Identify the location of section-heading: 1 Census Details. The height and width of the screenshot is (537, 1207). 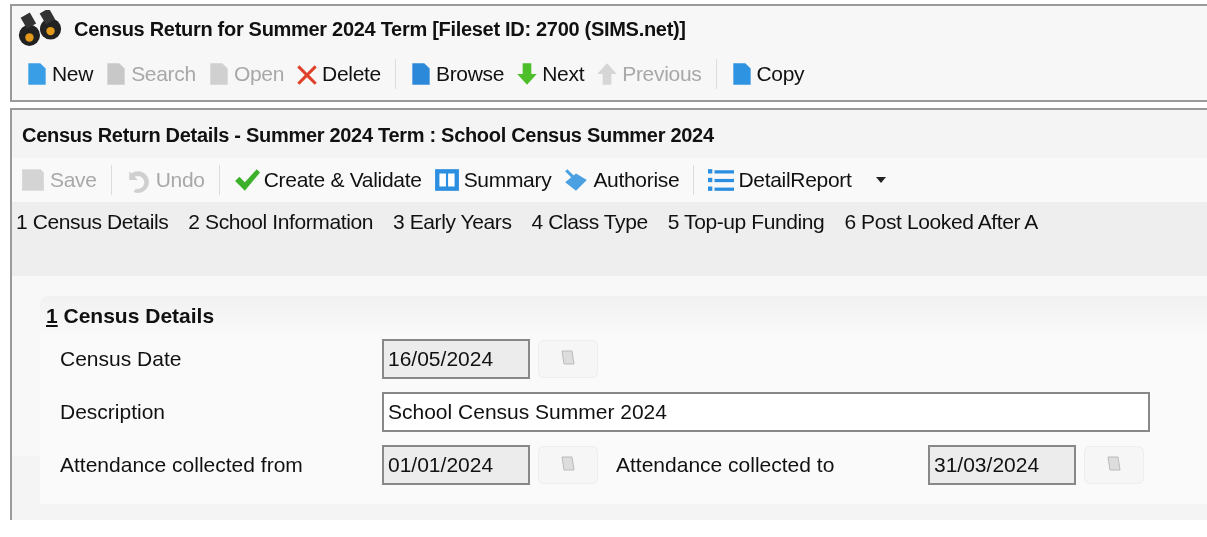
(131, 316).